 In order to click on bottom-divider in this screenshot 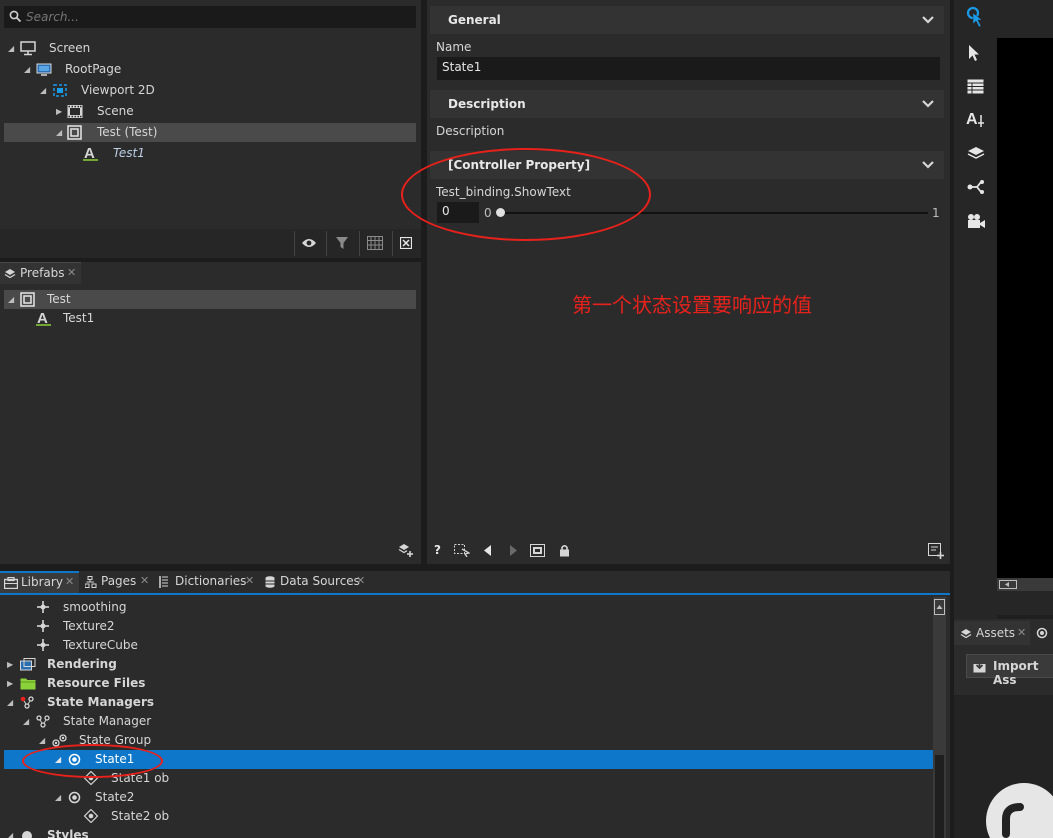, I will do `click(475, 567)`.